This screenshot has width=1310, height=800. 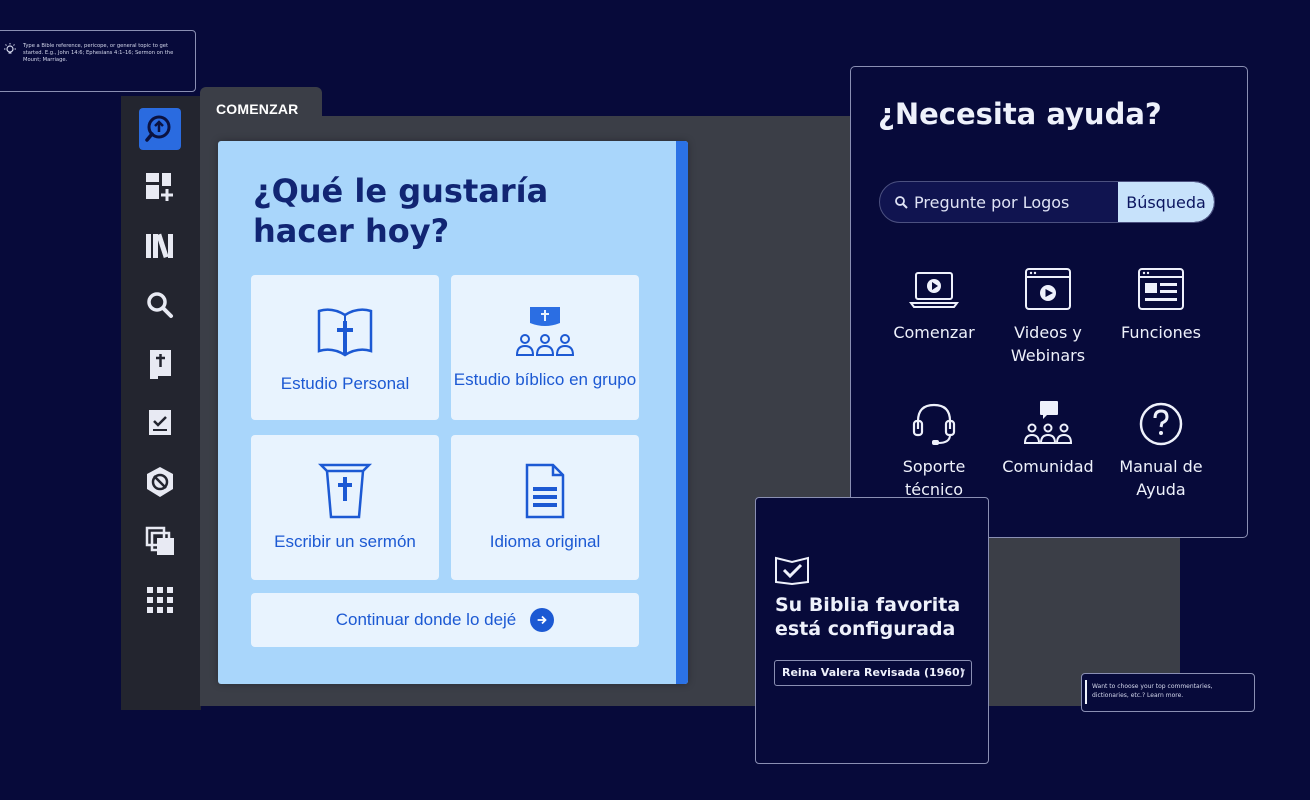 I want to click on apps-grid-icon, so click(x=160, y=600).